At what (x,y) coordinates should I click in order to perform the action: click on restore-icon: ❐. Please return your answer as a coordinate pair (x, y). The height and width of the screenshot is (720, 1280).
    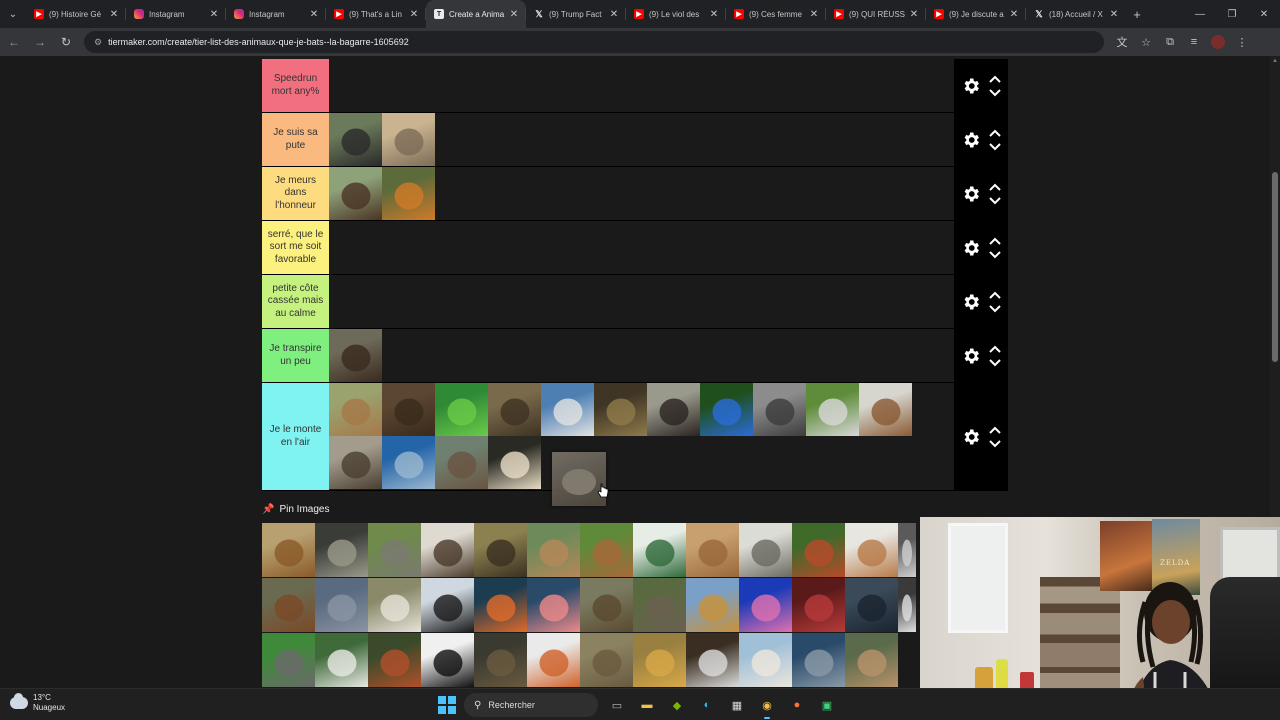
    Looking at the image, I should click on (1232, 14).